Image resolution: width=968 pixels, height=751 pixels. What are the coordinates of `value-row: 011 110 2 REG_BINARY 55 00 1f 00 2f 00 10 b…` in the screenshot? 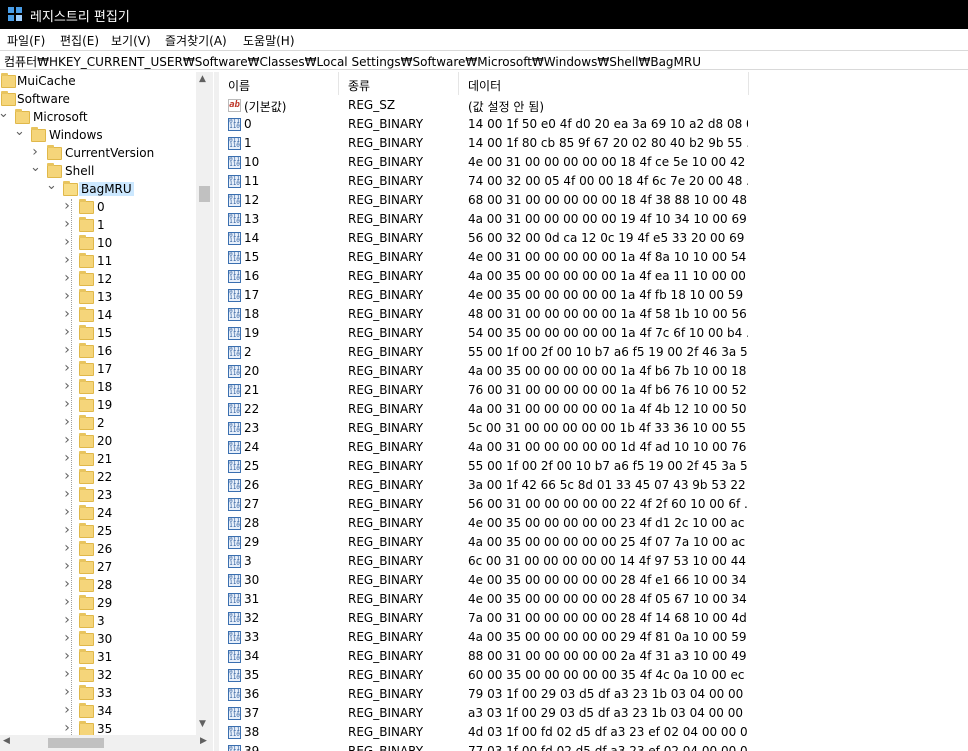 It's located at (593, 352).